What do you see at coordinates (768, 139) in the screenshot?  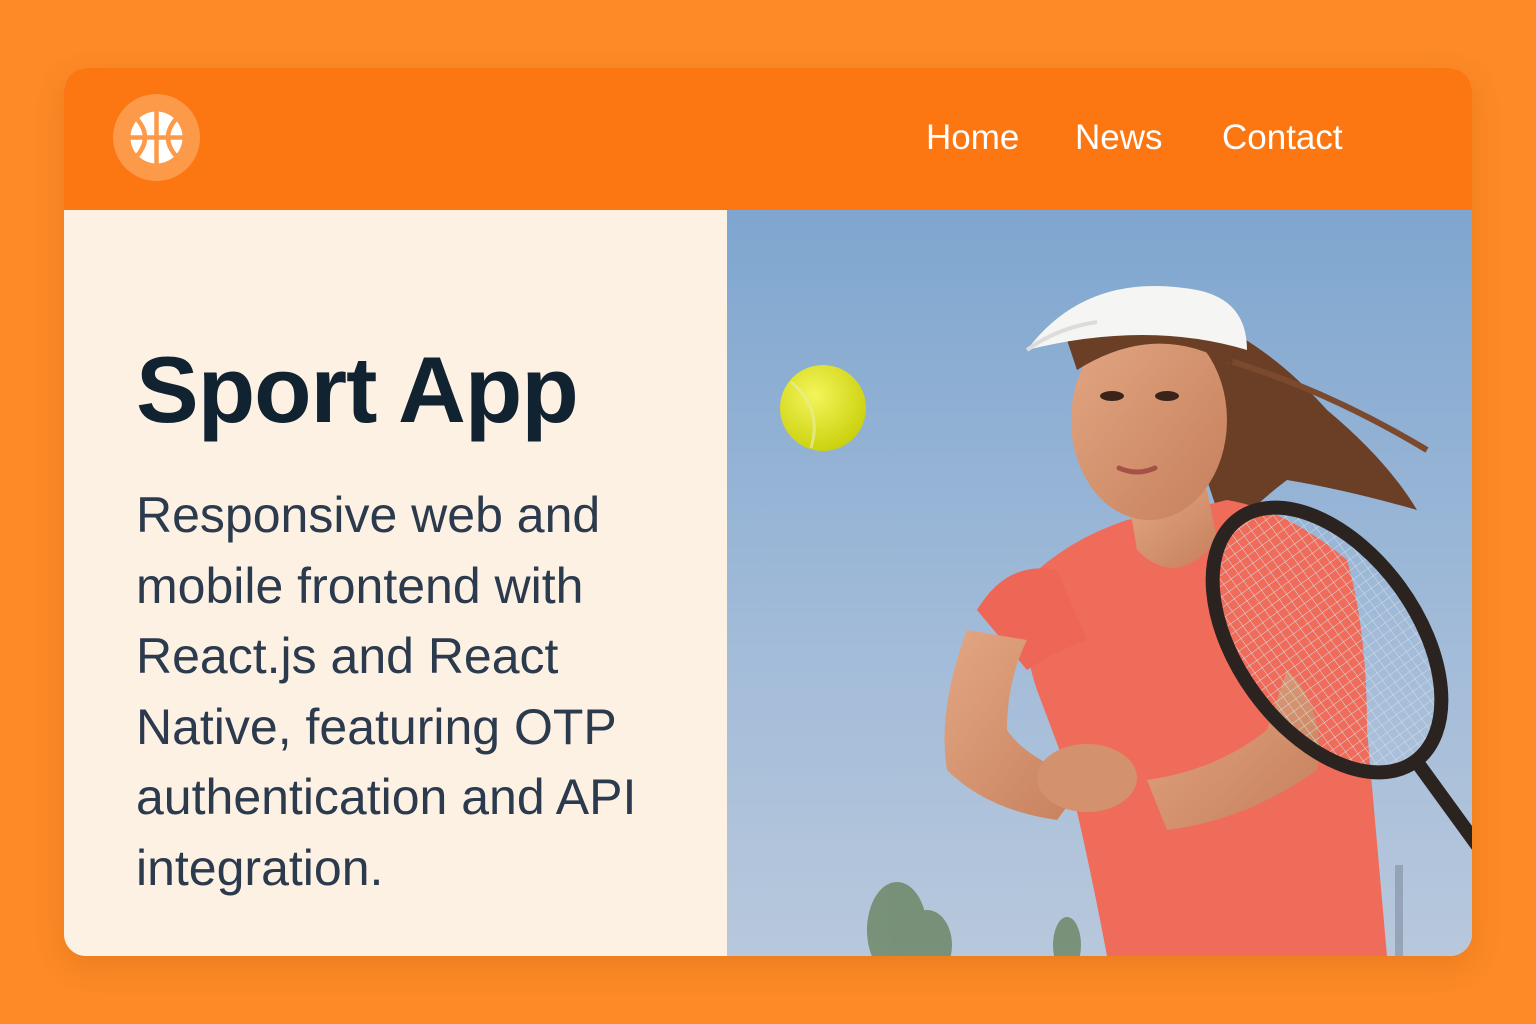 I see `top-nav-bar: Home News Contact` at bounding box center [768, 139].